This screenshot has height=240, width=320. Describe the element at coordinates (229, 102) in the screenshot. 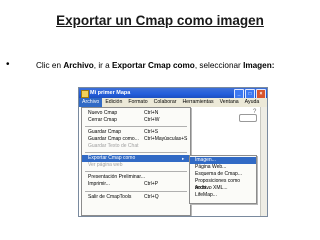

I see `menu-ventana: Ventana` at that location.